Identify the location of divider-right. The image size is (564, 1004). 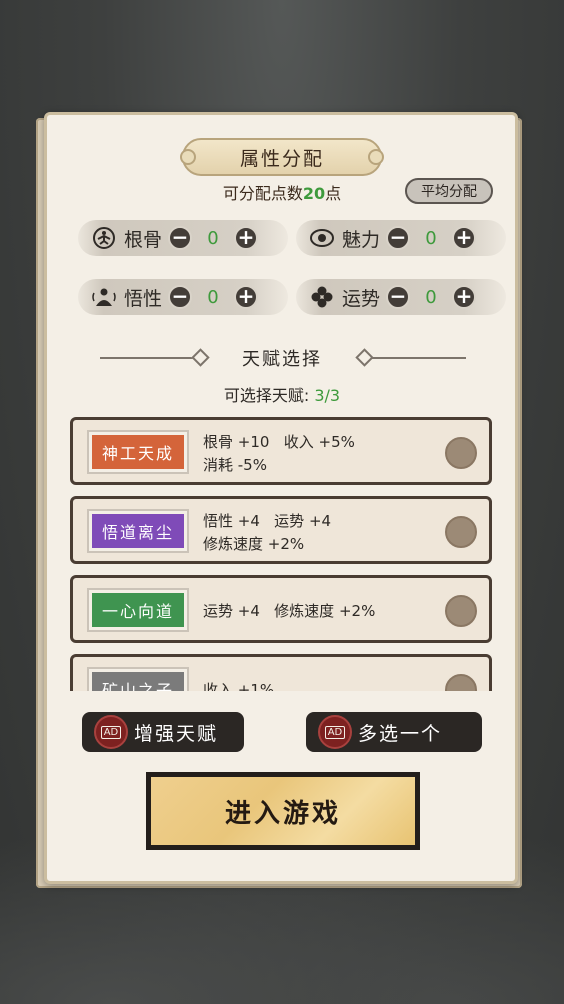
(419, 358).